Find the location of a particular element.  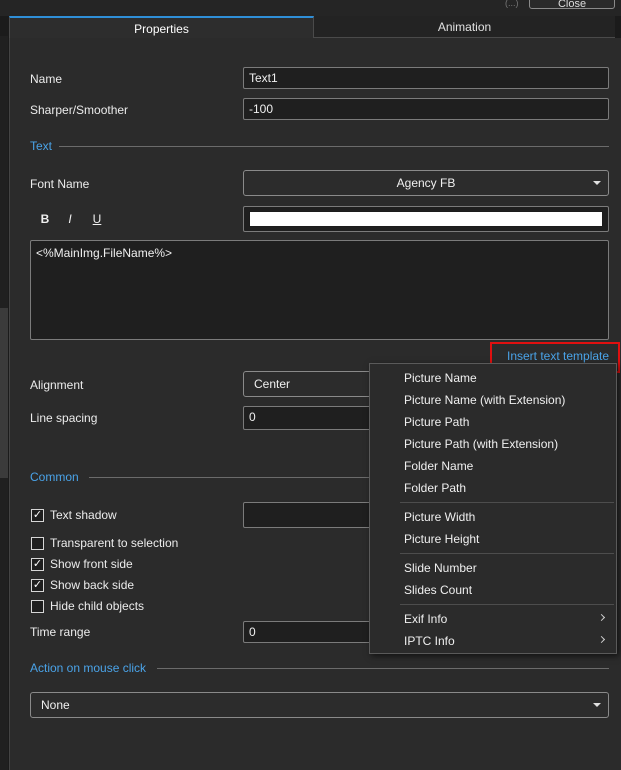

bold-button: B is located at coordinates (45, 219).